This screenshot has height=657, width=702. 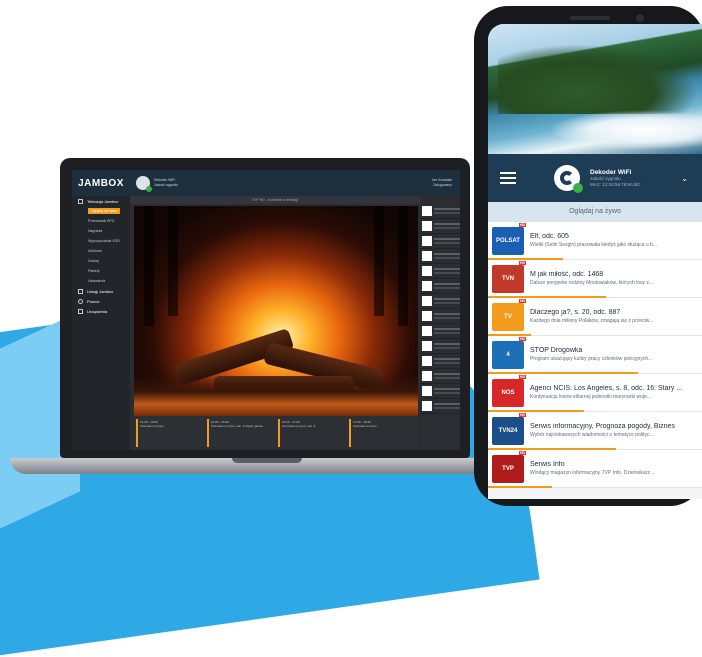 What do you see at coordinates (101, 261) in the screenshot?
I see `sidebar-item: Szukaj` at bounding box center [101, 261].